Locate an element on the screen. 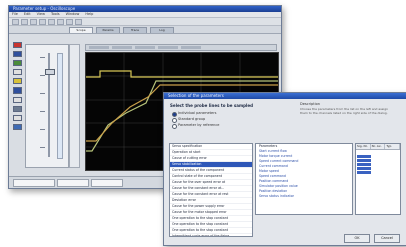 Image resolution: width=406 pixels, height=247 pixels. list-item: Servo status indicator is located at coordinates (304, 196).